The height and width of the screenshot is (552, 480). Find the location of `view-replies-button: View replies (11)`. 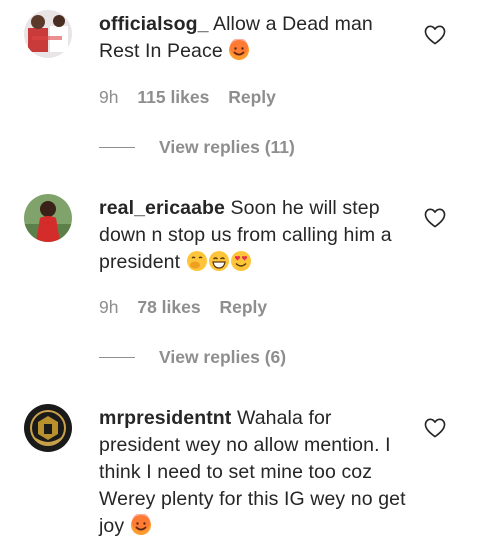

view-replies-button: View replies (11) is located at coordinates (197, 147).